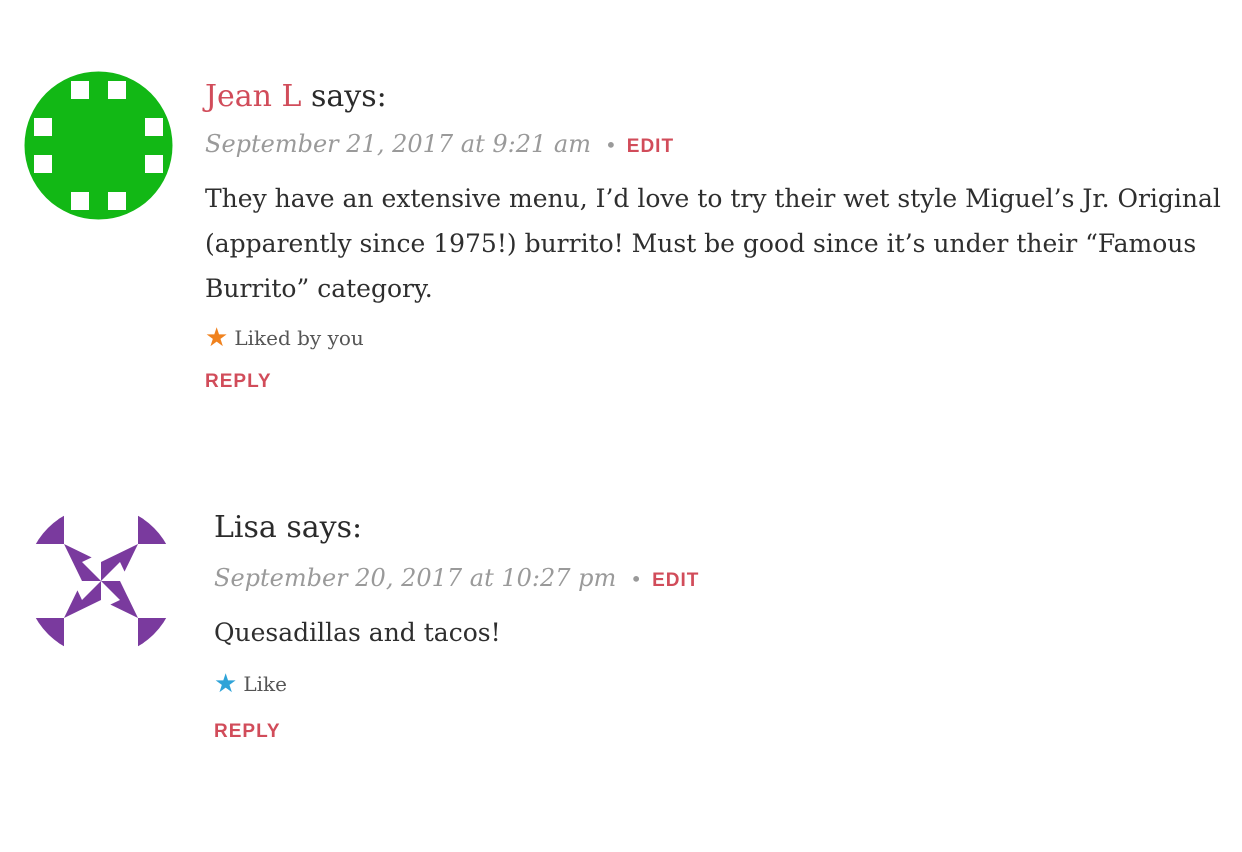  I want to click on comment-date-link: September 20, 2017 at 10:27 pm, so click(415, 578).